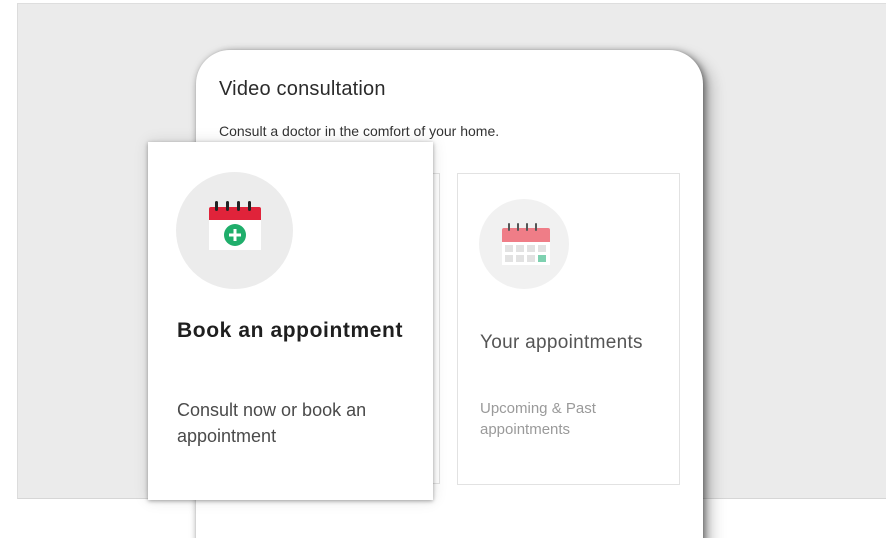  I want to click on book-appointment-icon-circle, so click(234, 230).